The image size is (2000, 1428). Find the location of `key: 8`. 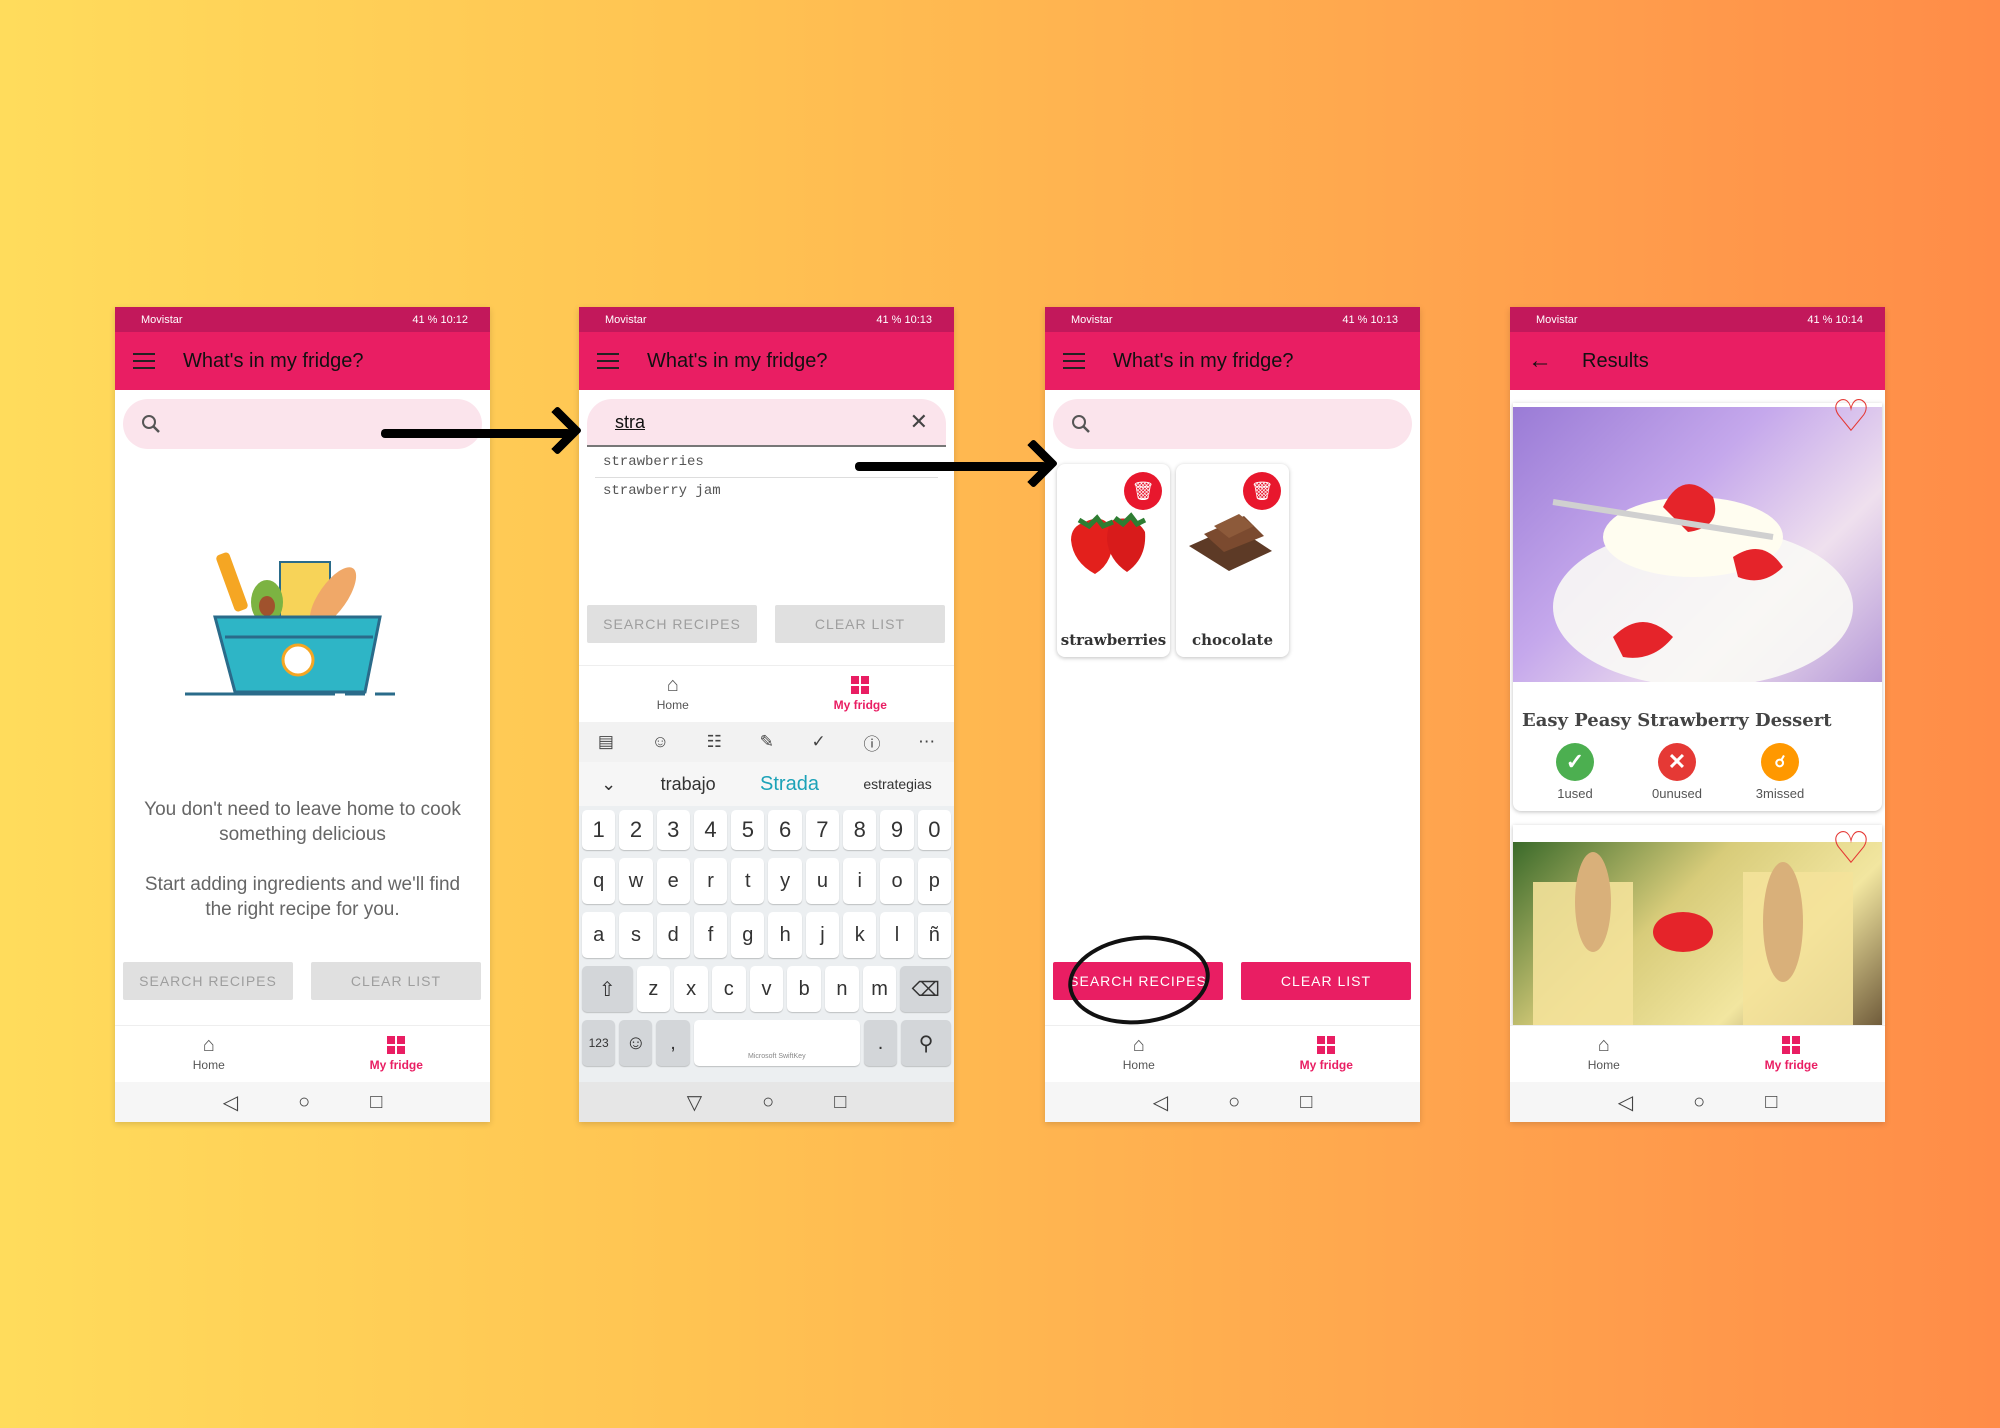

key: 8 is located at coordinates (860, 830).